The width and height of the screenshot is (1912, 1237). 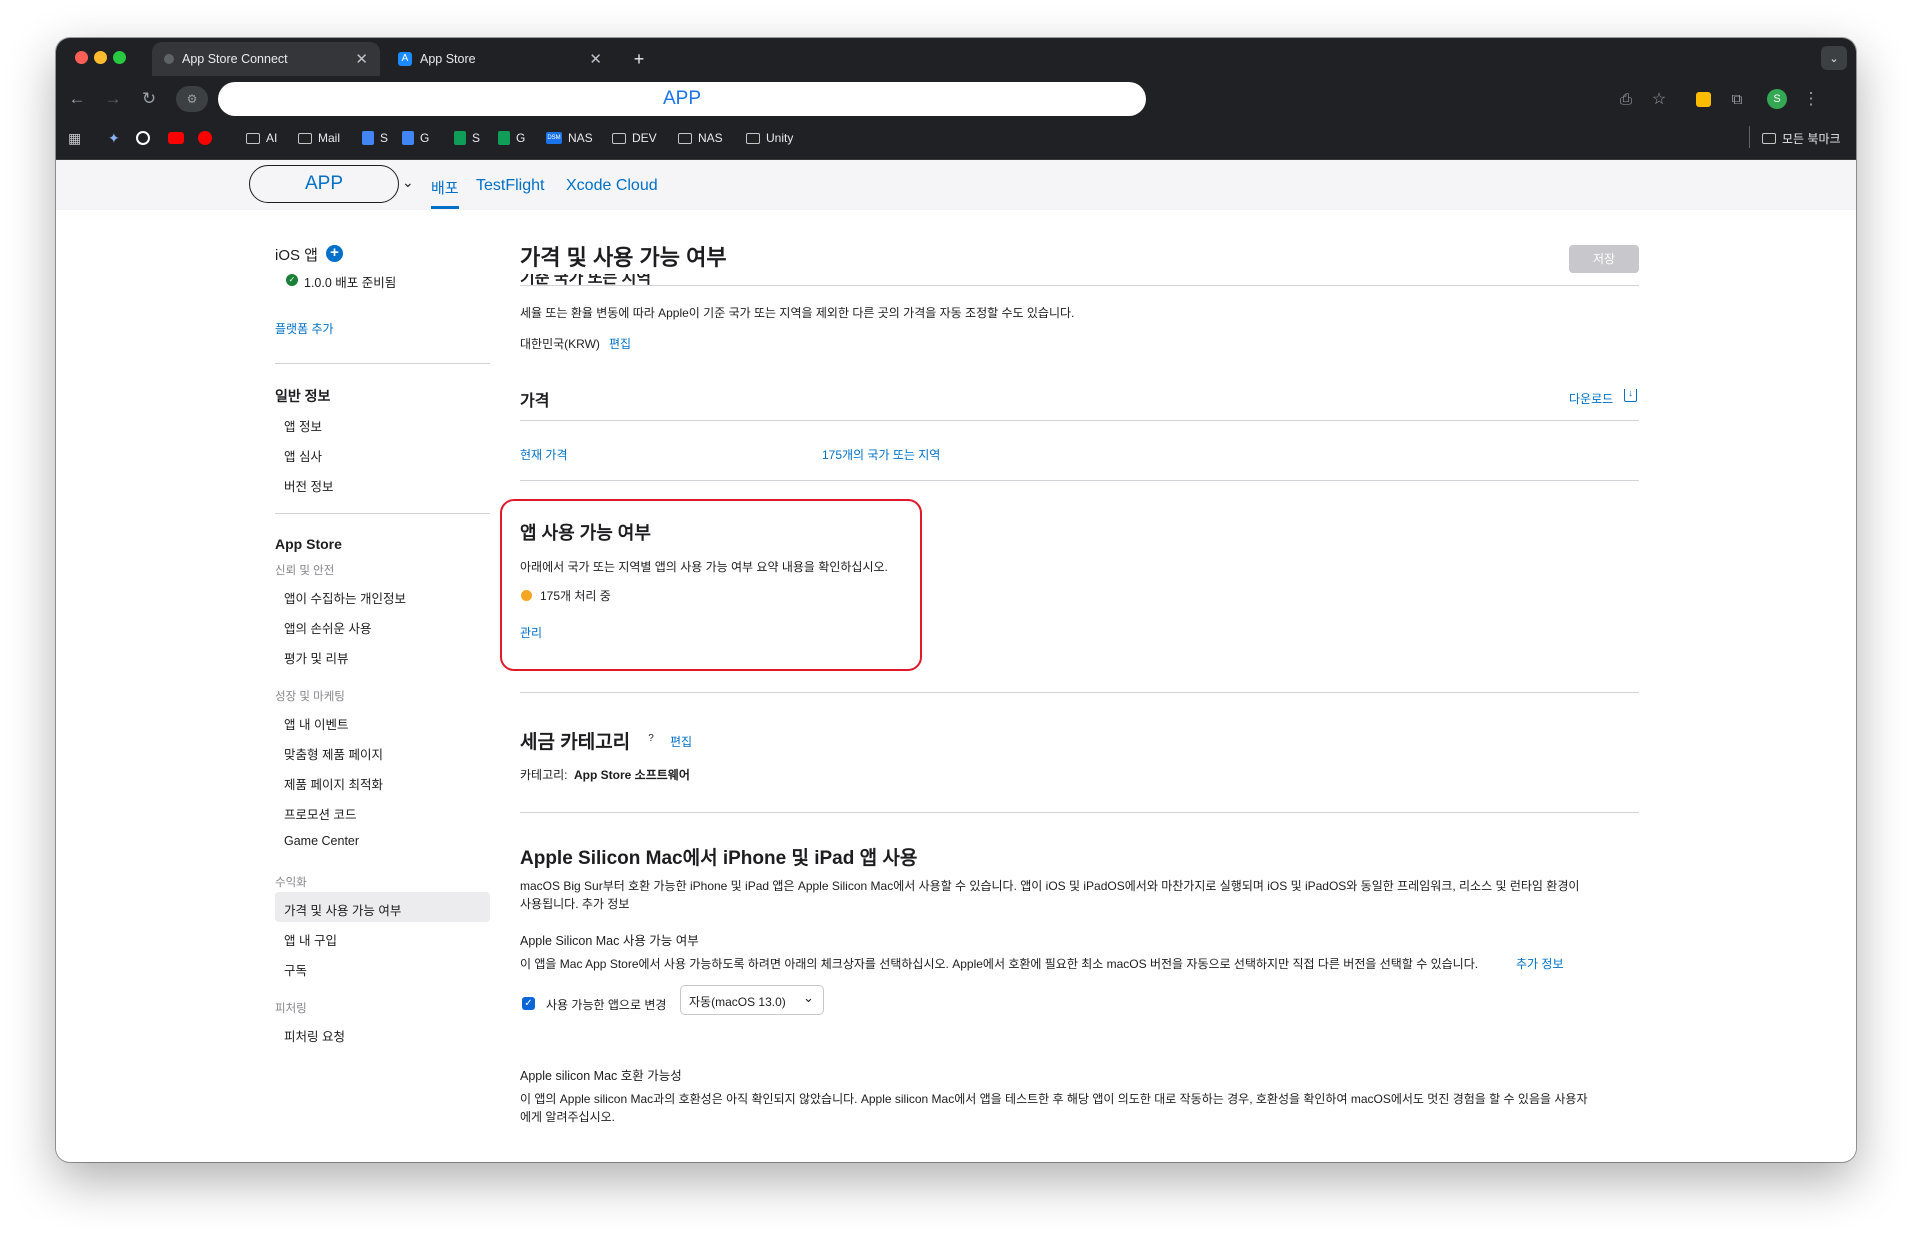 I want to click on bookmark-folder-dev: DEV, so click(x=634, y=138).